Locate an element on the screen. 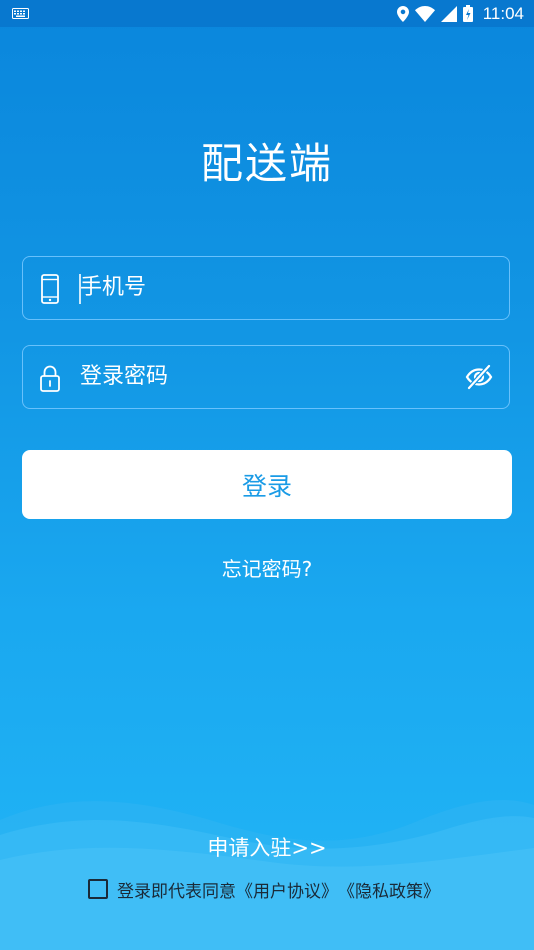 The width and height of the screenshot is (534, 950). status-icons: 11:04 is located at coordinates (460, 13).